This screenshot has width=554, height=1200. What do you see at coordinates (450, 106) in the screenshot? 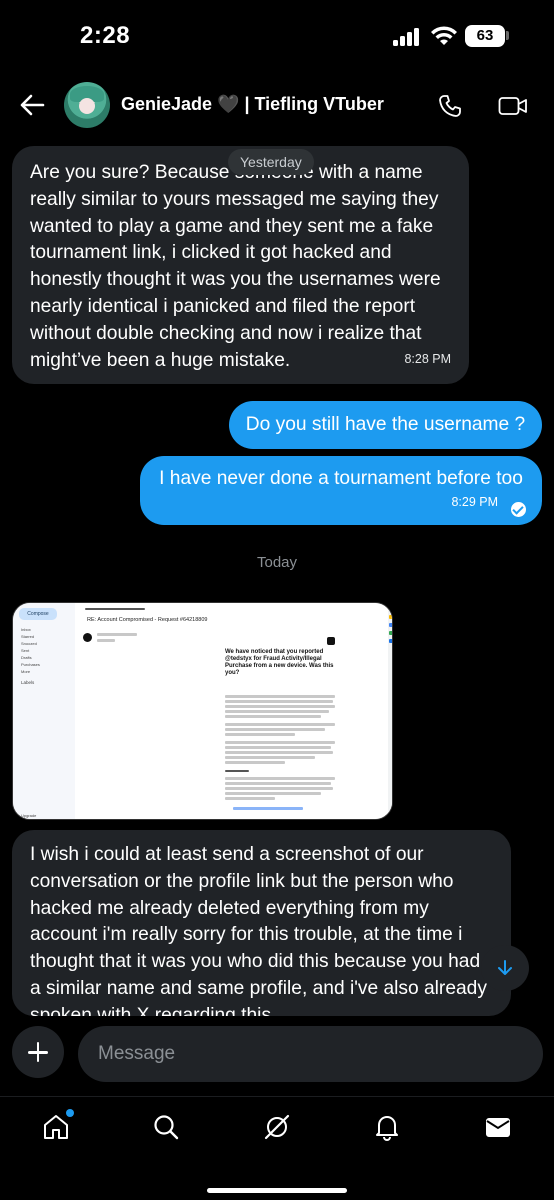
I see `phone-icon` at bounding box center [450, 106].